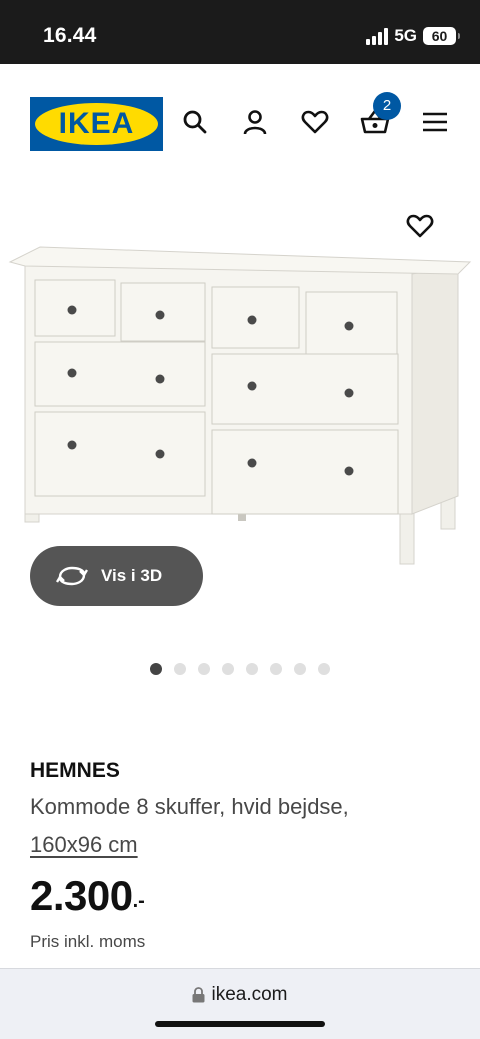 The height and width of the screenshot is (1039, 480). Describe the element at coordinates (198, 995) in the screenshot. I see `lock-icon` at that location.